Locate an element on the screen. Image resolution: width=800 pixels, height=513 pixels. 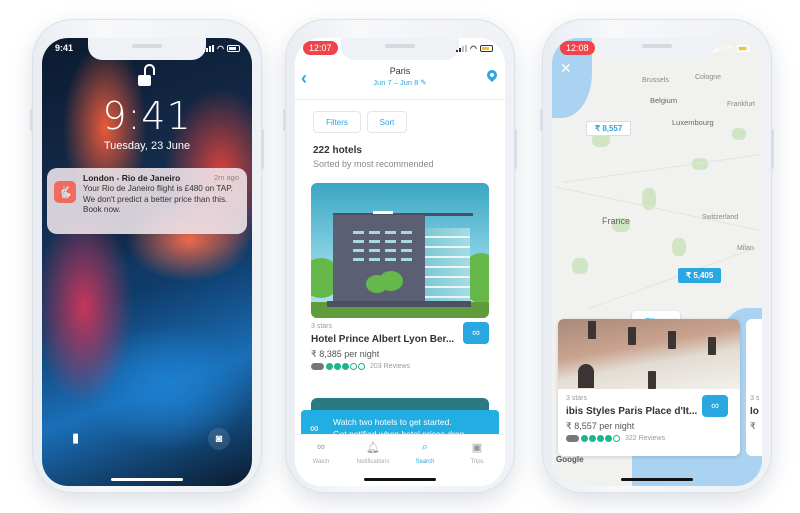
bell-icon: 🔔︎ is located at coordinates (373, 448).